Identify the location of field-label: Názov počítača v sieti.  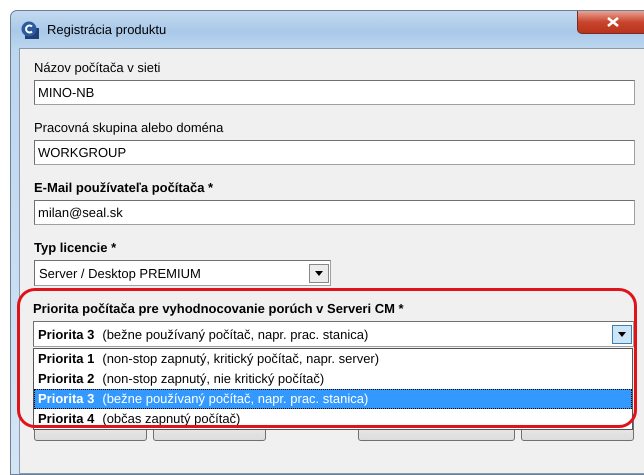
(98, 68).